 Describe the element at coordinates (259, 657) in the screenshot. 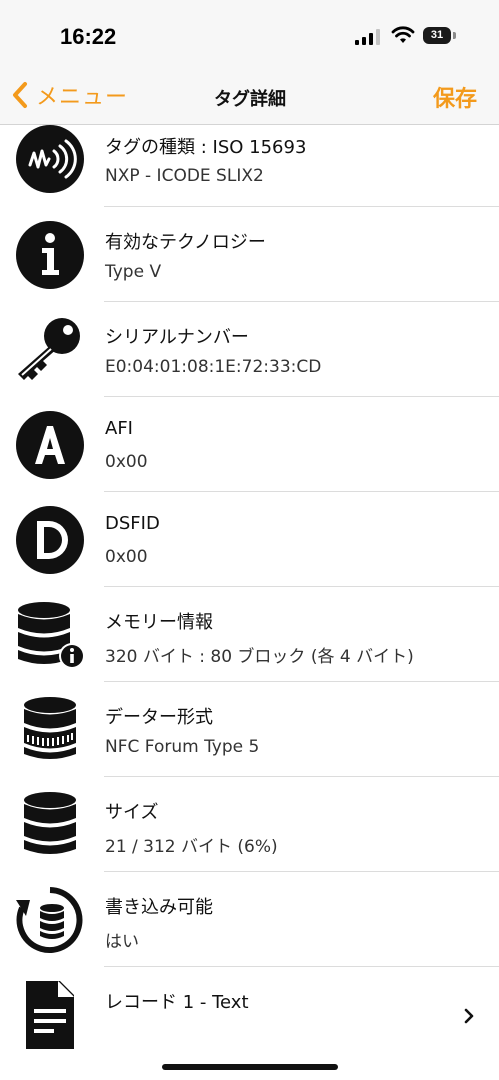

I see `row-value: 320 バイト : 80 ブロック (各 4 バイト)` at that location.